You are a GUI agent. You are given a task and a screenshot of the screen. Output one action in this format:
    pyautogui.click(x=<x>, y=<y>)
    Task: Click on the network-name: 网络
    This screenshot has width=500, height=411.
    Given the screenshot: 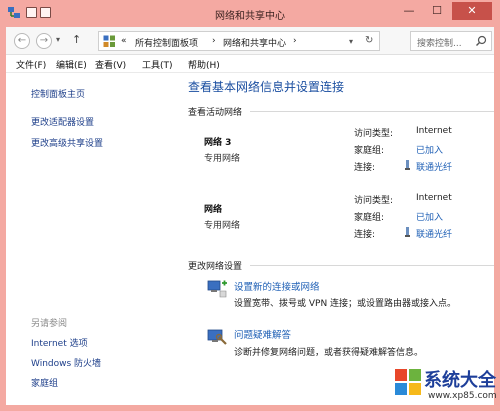 What is the action you would take?
    pyautogui.click(x=213, y=210)
    